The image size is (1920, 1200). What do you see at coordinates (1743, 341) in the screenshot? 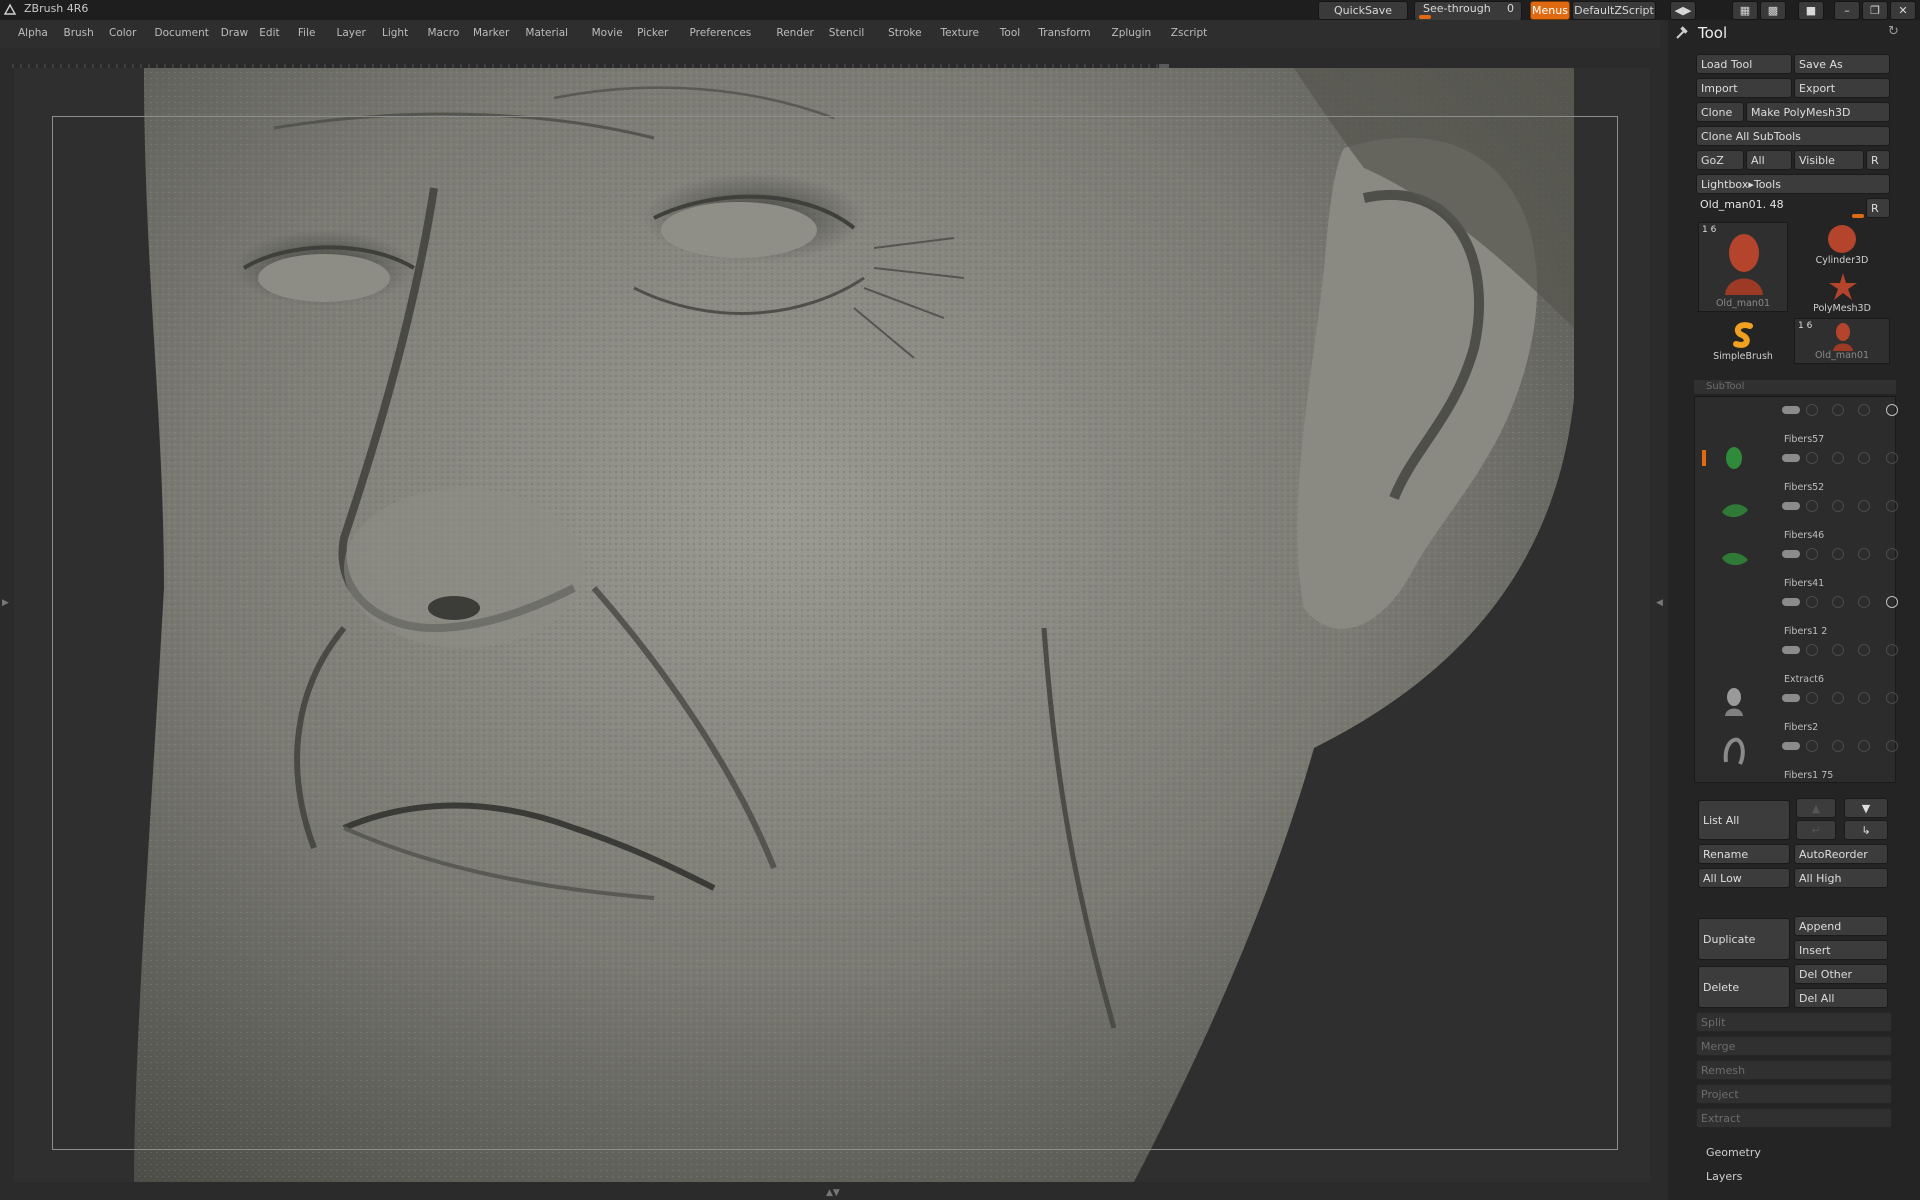
I see `tool-thumb-simplebrush: SimpleBrush` at bounding box center [1743, 341].